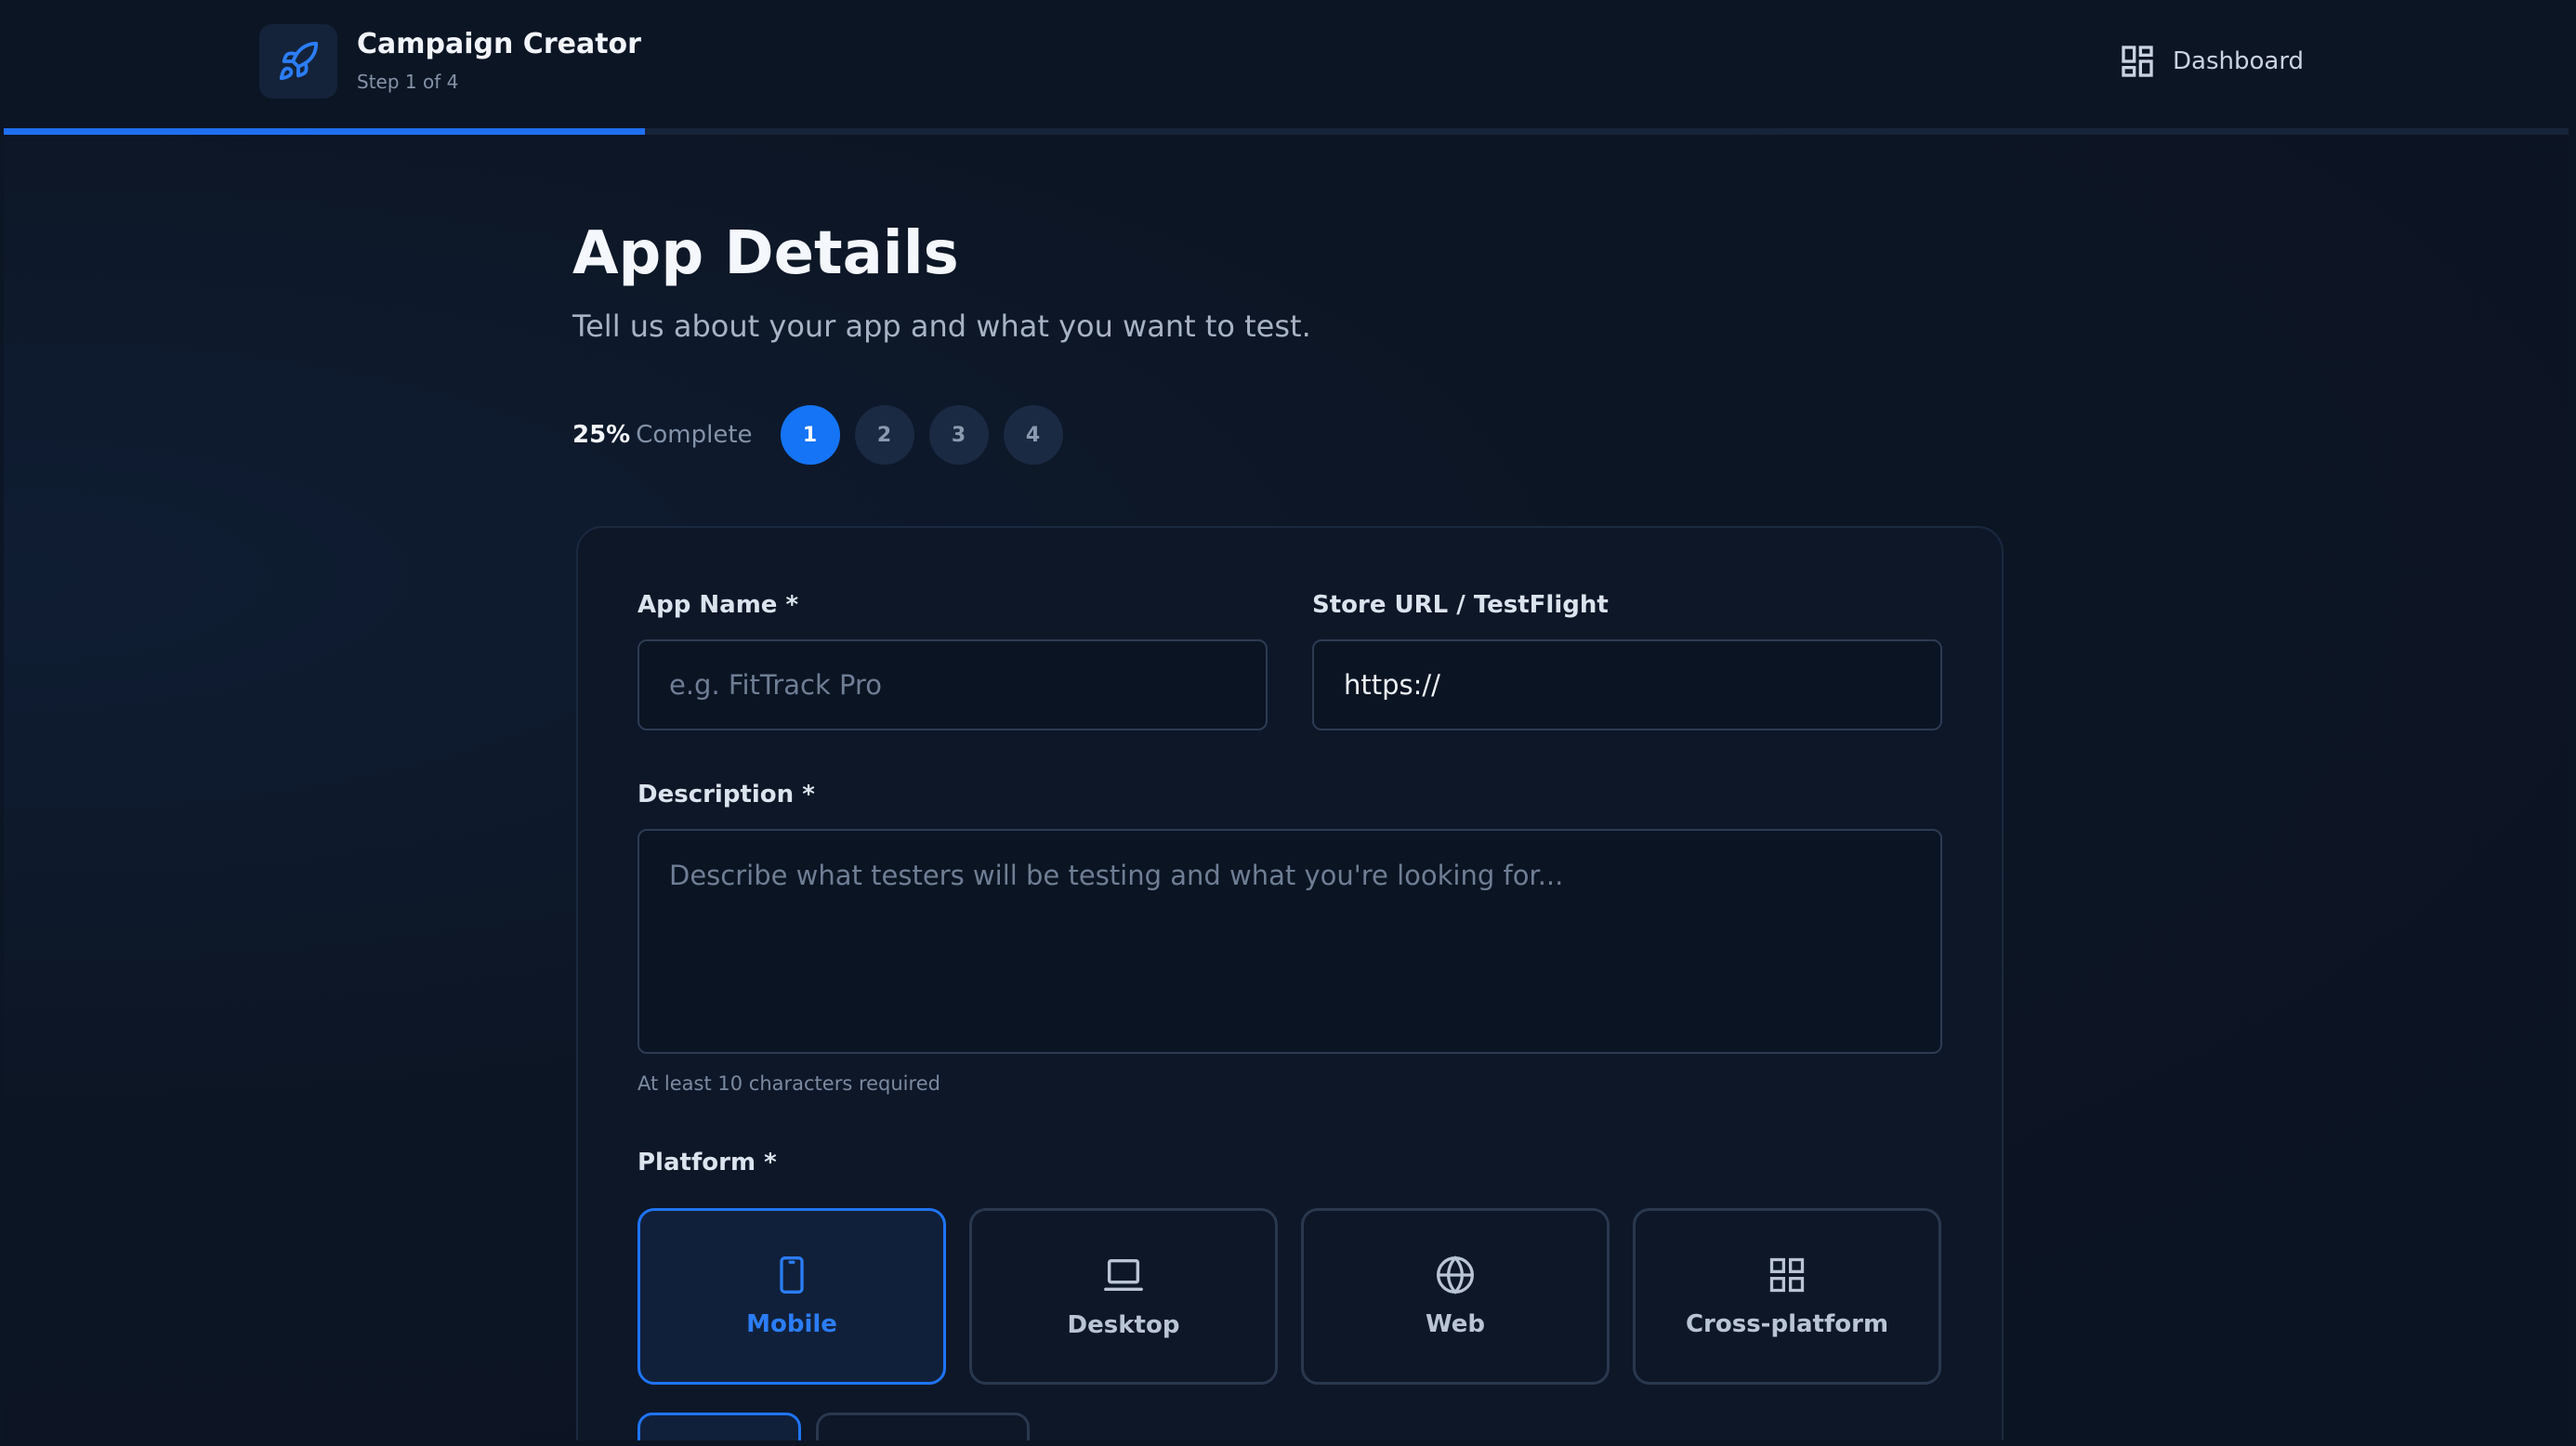  I want to click on app-title: Campaign Creator, so click(499, 44).